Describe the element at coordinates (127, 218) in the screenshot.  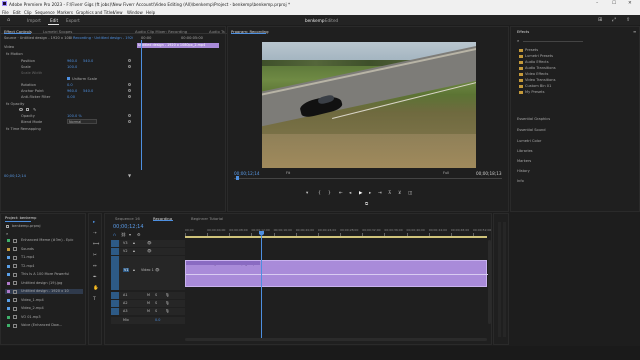
I see `timeline-tab-sequence16: Sequence 16` at that location.